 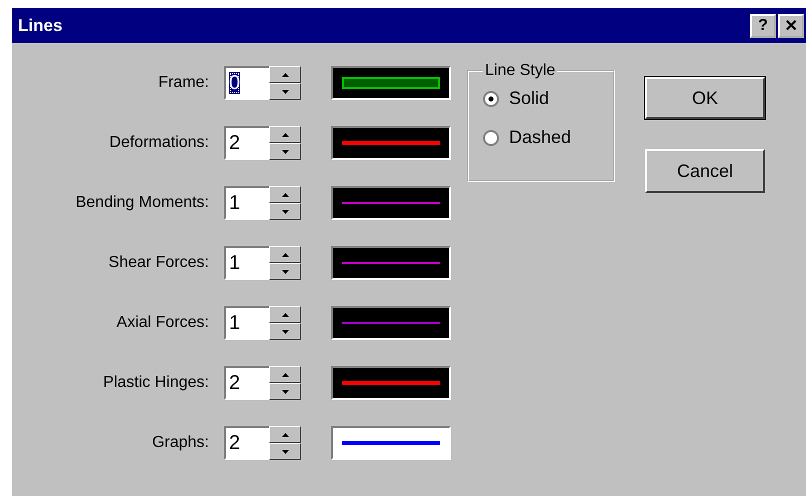 I want to click on help-button: ?, so click(x=763, y=26).